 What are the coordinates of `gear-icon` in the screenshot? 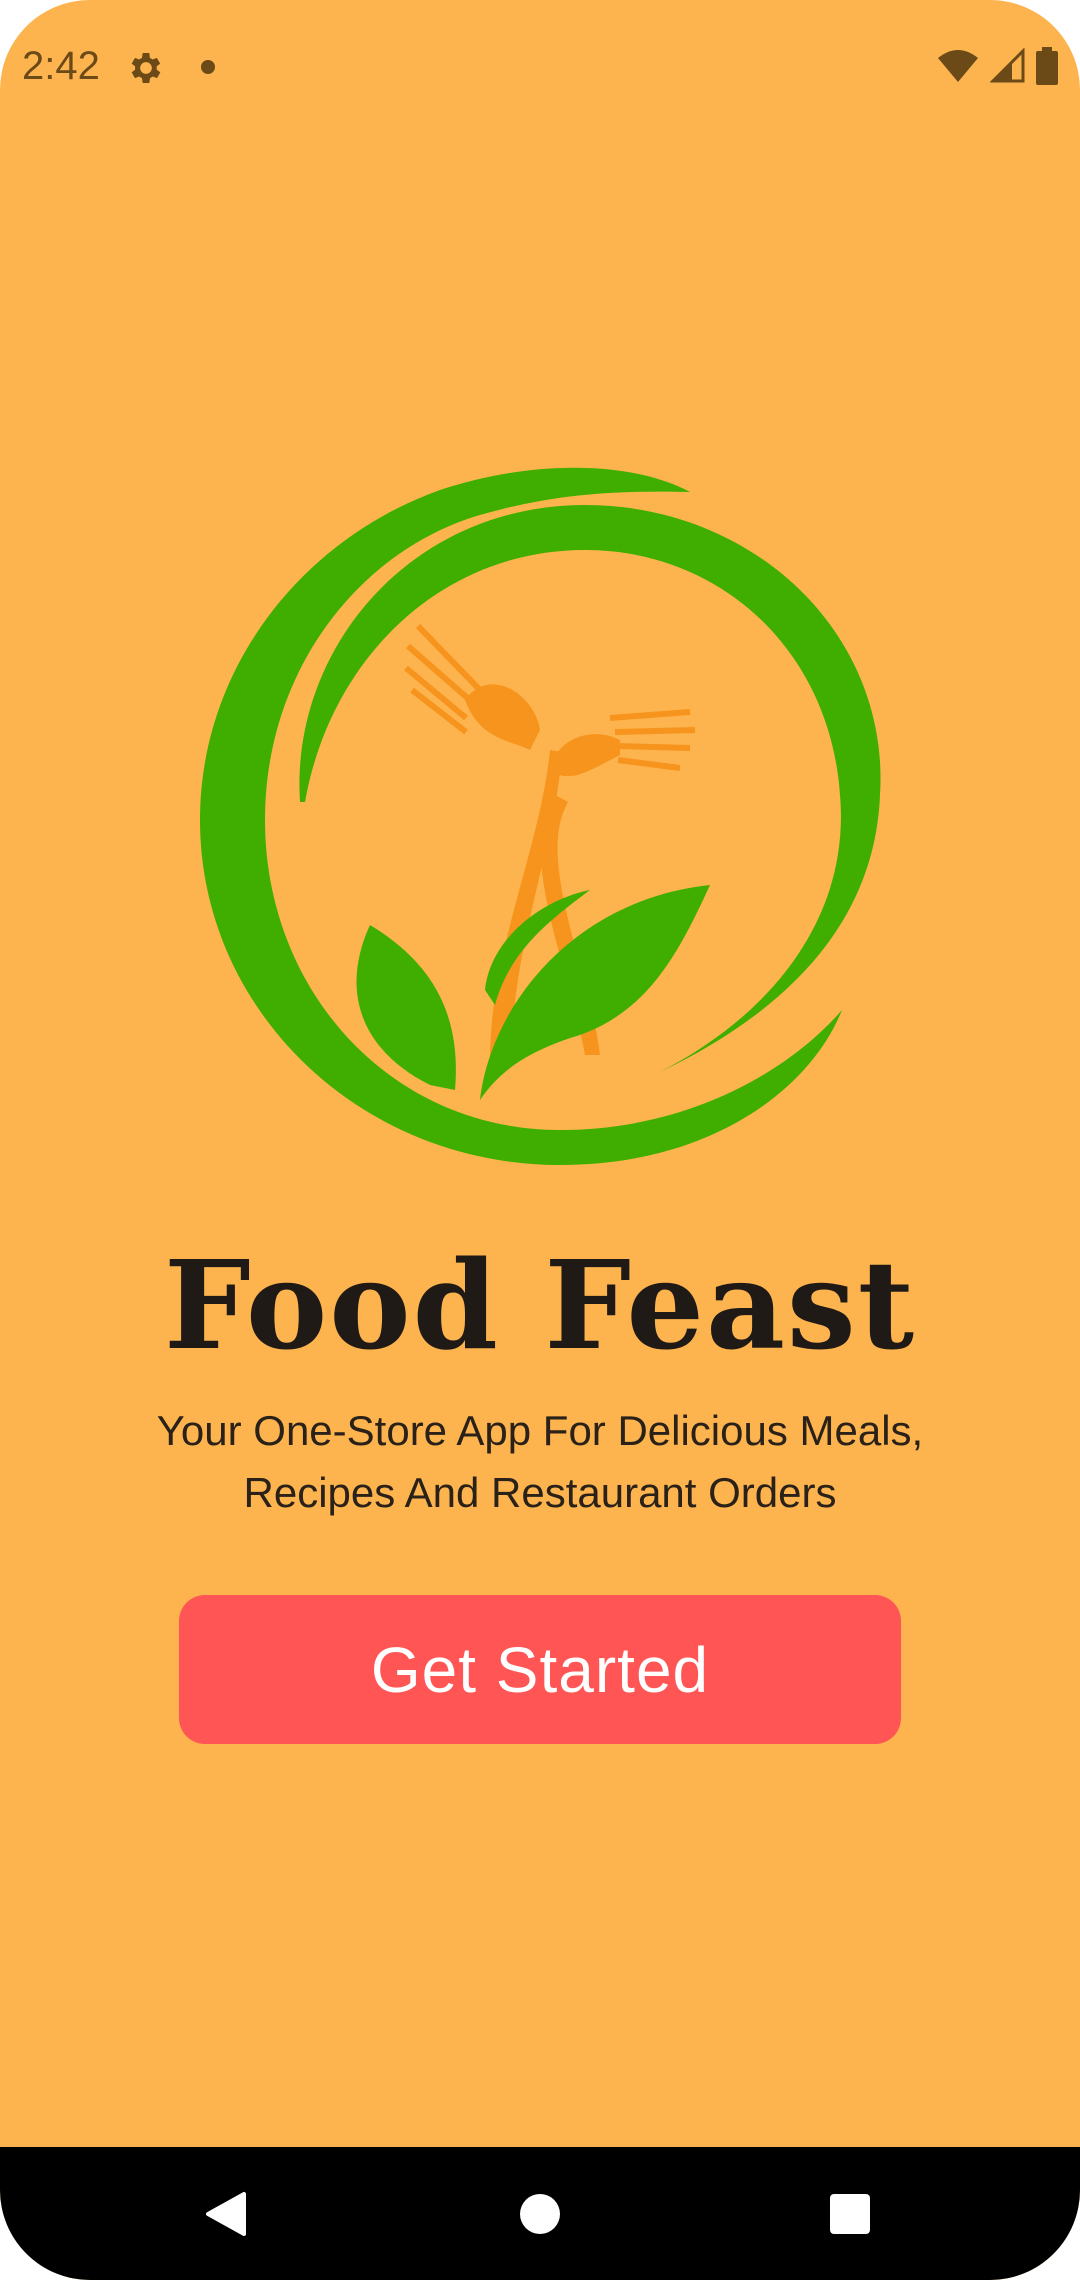 It's located at (146, 68).